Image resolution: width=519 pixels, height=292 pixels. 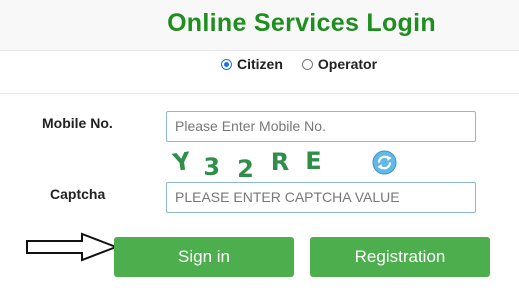 What do you see at coordinates (260, 64) in the screenshot?
I see `citizen-radio-label: Citizen` at bounding box center [260, 64].